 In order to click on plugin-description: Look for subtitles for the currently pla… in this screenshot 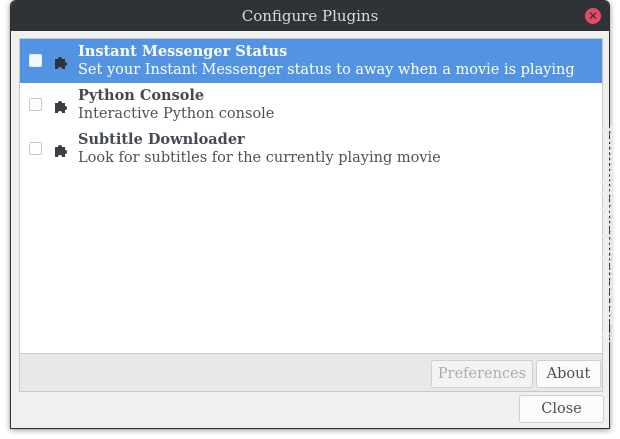, I will do `click(259, 158)`.